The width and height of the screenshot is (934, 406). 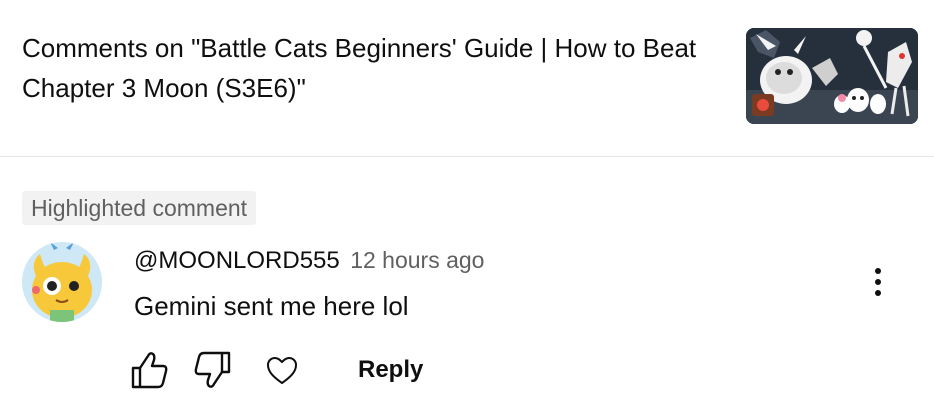 I want to click on thumbnail-art, so click(x=832, y=76).